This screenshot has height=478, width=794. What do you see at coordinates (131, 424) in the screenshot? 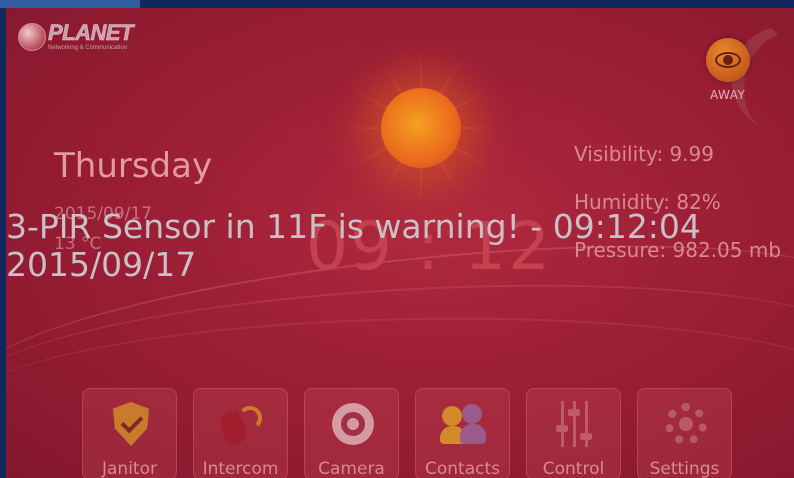
I see `shield-check-icon` at bounding box center [131, 424].